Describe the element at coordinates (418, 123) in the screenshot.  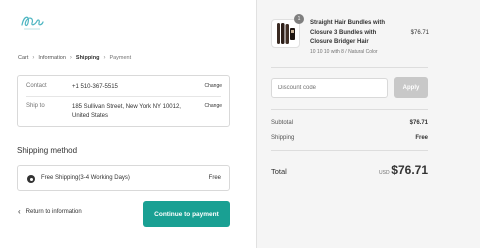
I see `subtotal-value: $76.71` at that location.